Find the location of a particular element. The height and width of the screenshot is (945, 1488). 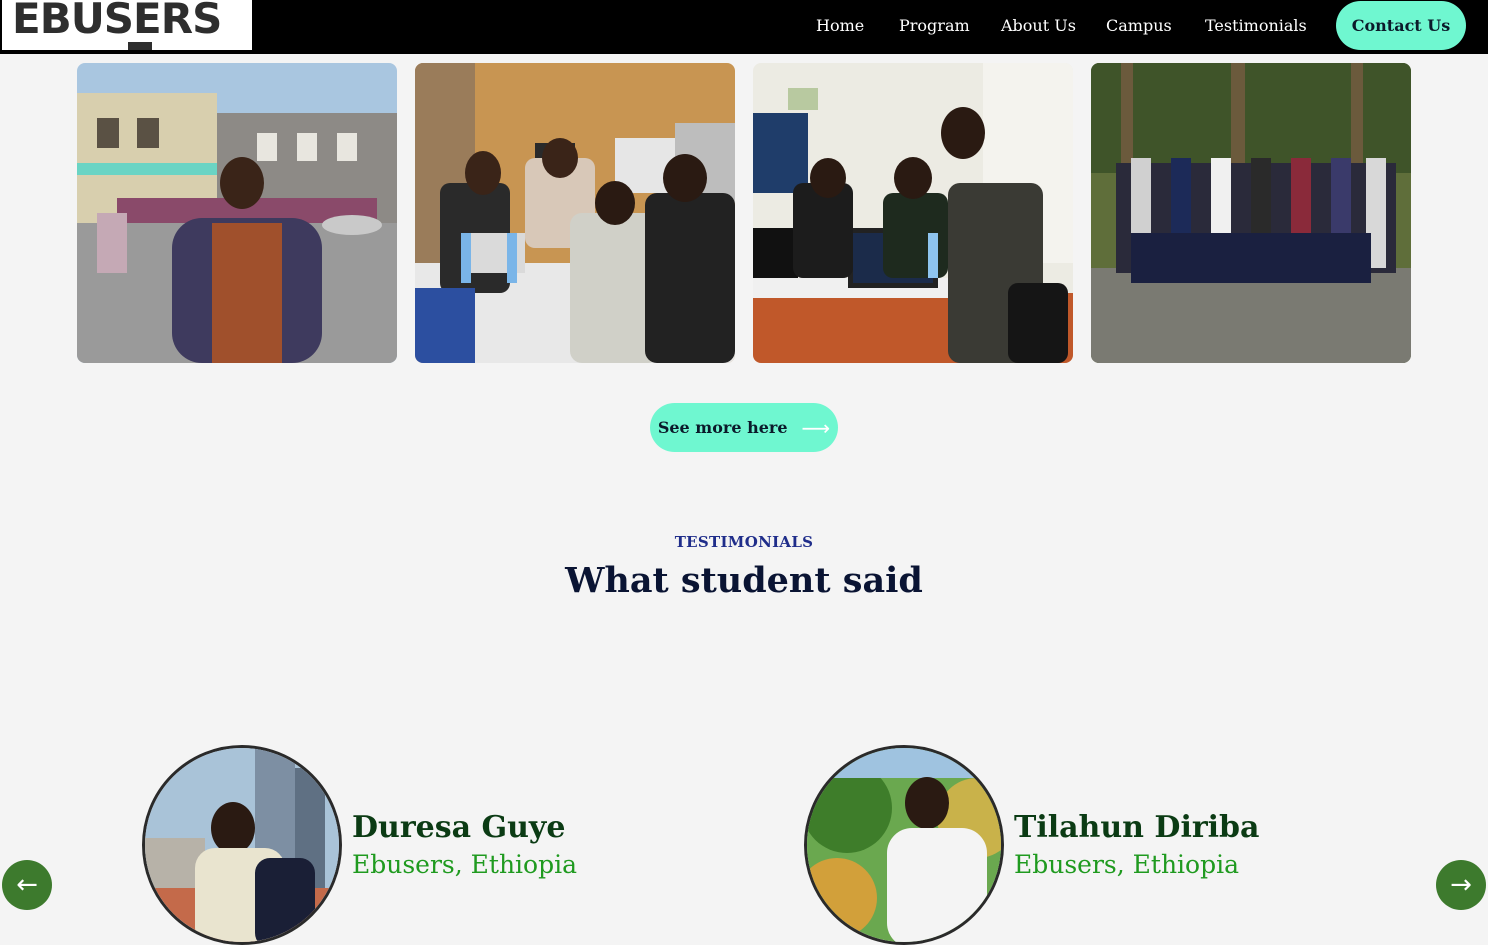

testimonial-name: Tilahun Diriba is located at coordinates (1137, 827).